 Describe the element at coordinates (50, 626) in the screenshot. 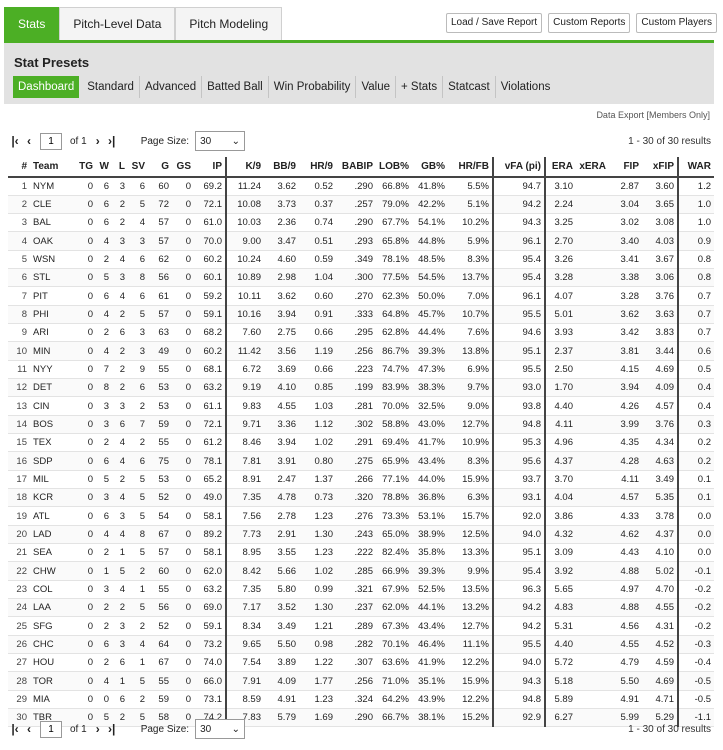

I see `team-cell: SFG` at that location.